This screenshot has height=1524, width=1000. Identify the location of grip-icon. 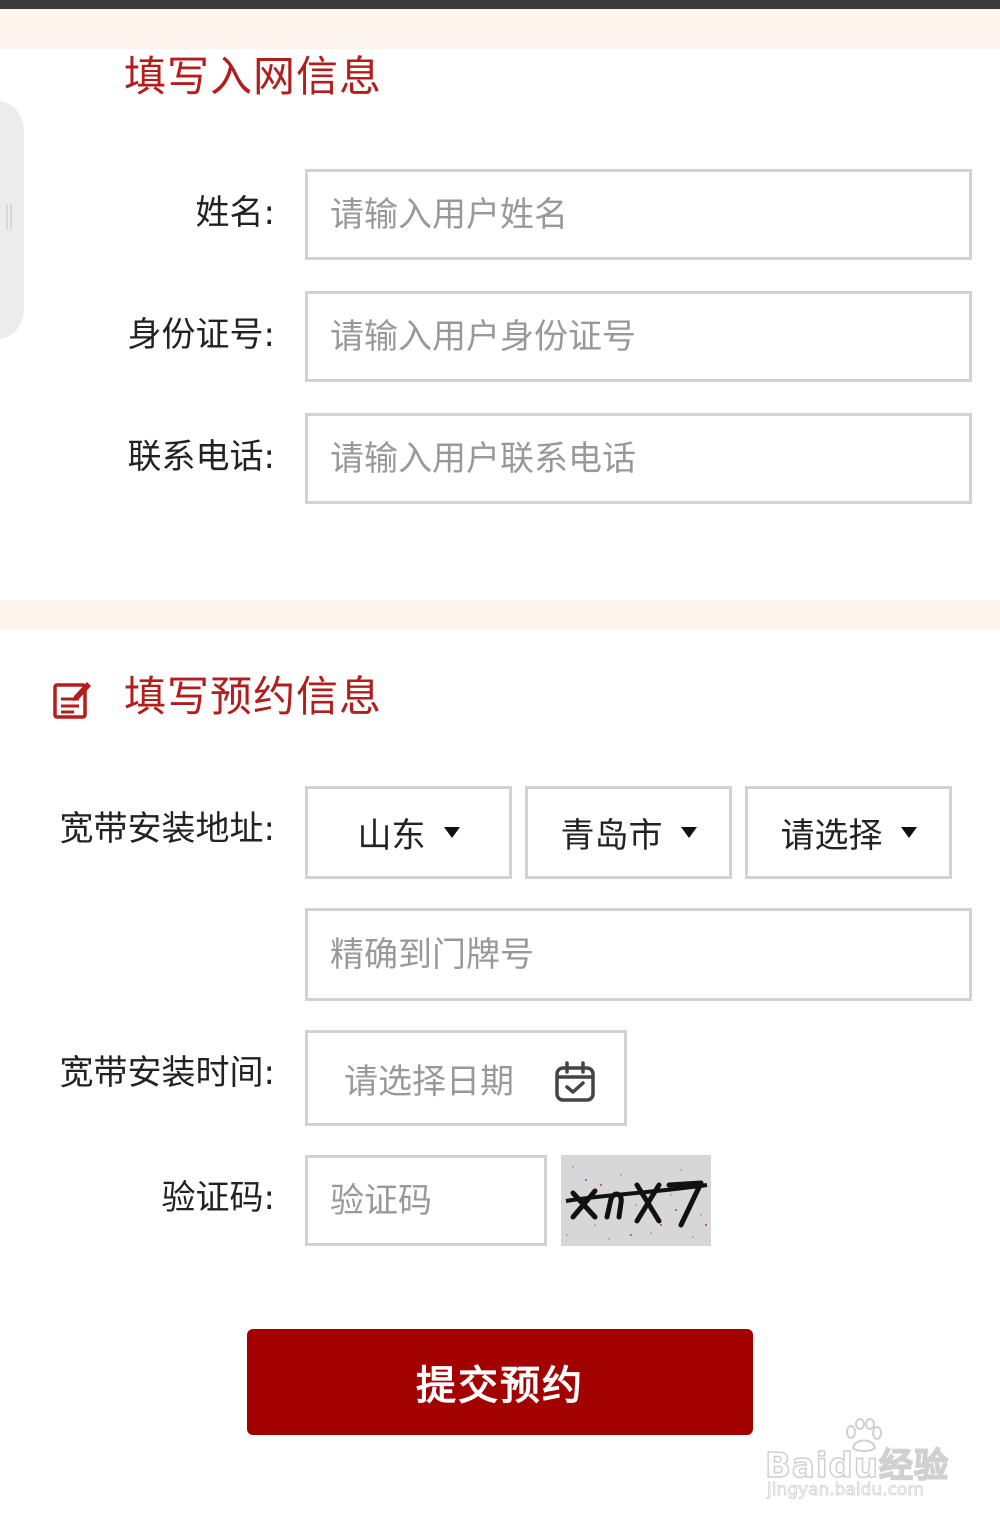
(7, 217).